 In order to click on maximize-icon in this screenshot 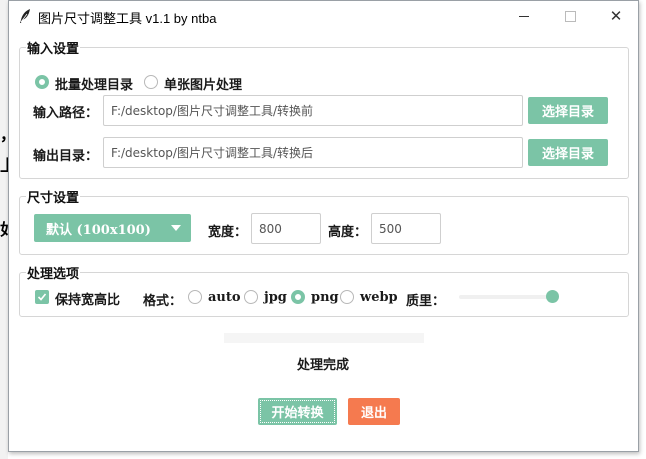, I will do `click(570, 16)`.